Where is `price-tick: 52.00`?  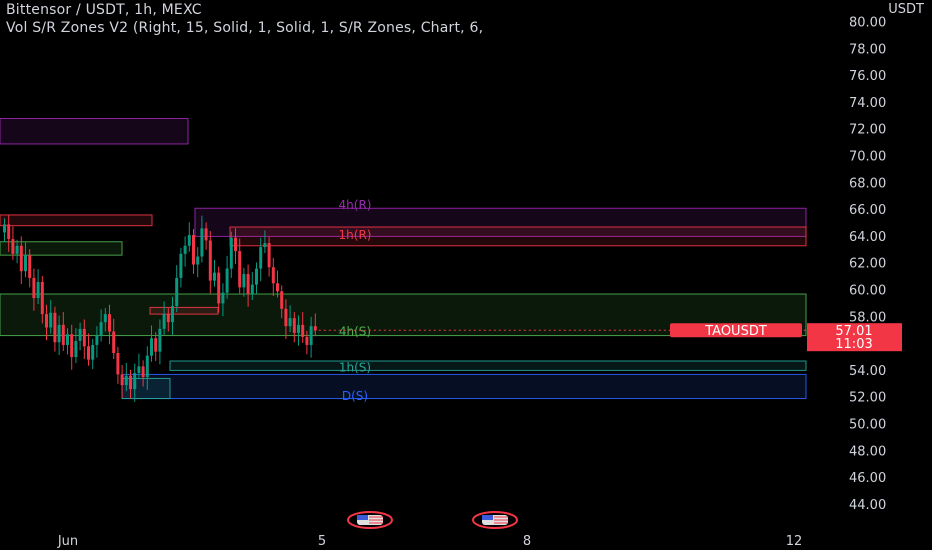 price-tick: 52.00 is located at coordinates (867, 398).